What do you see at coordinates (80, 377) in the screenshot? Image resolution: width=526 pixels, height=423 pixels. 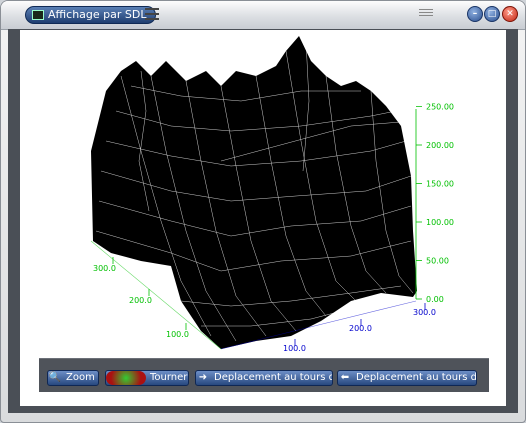 I see `zoom-label: Zoom` at bounding box center [80, 377].